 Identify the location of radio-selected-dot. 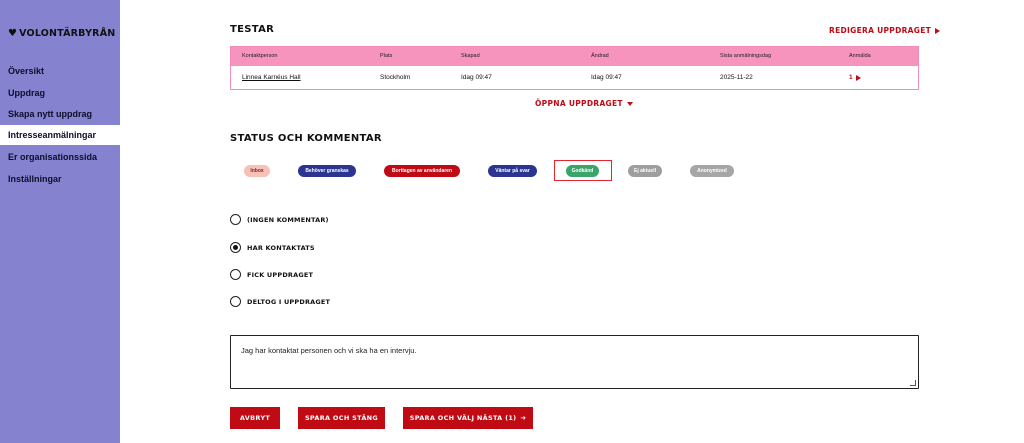
(235, 247).